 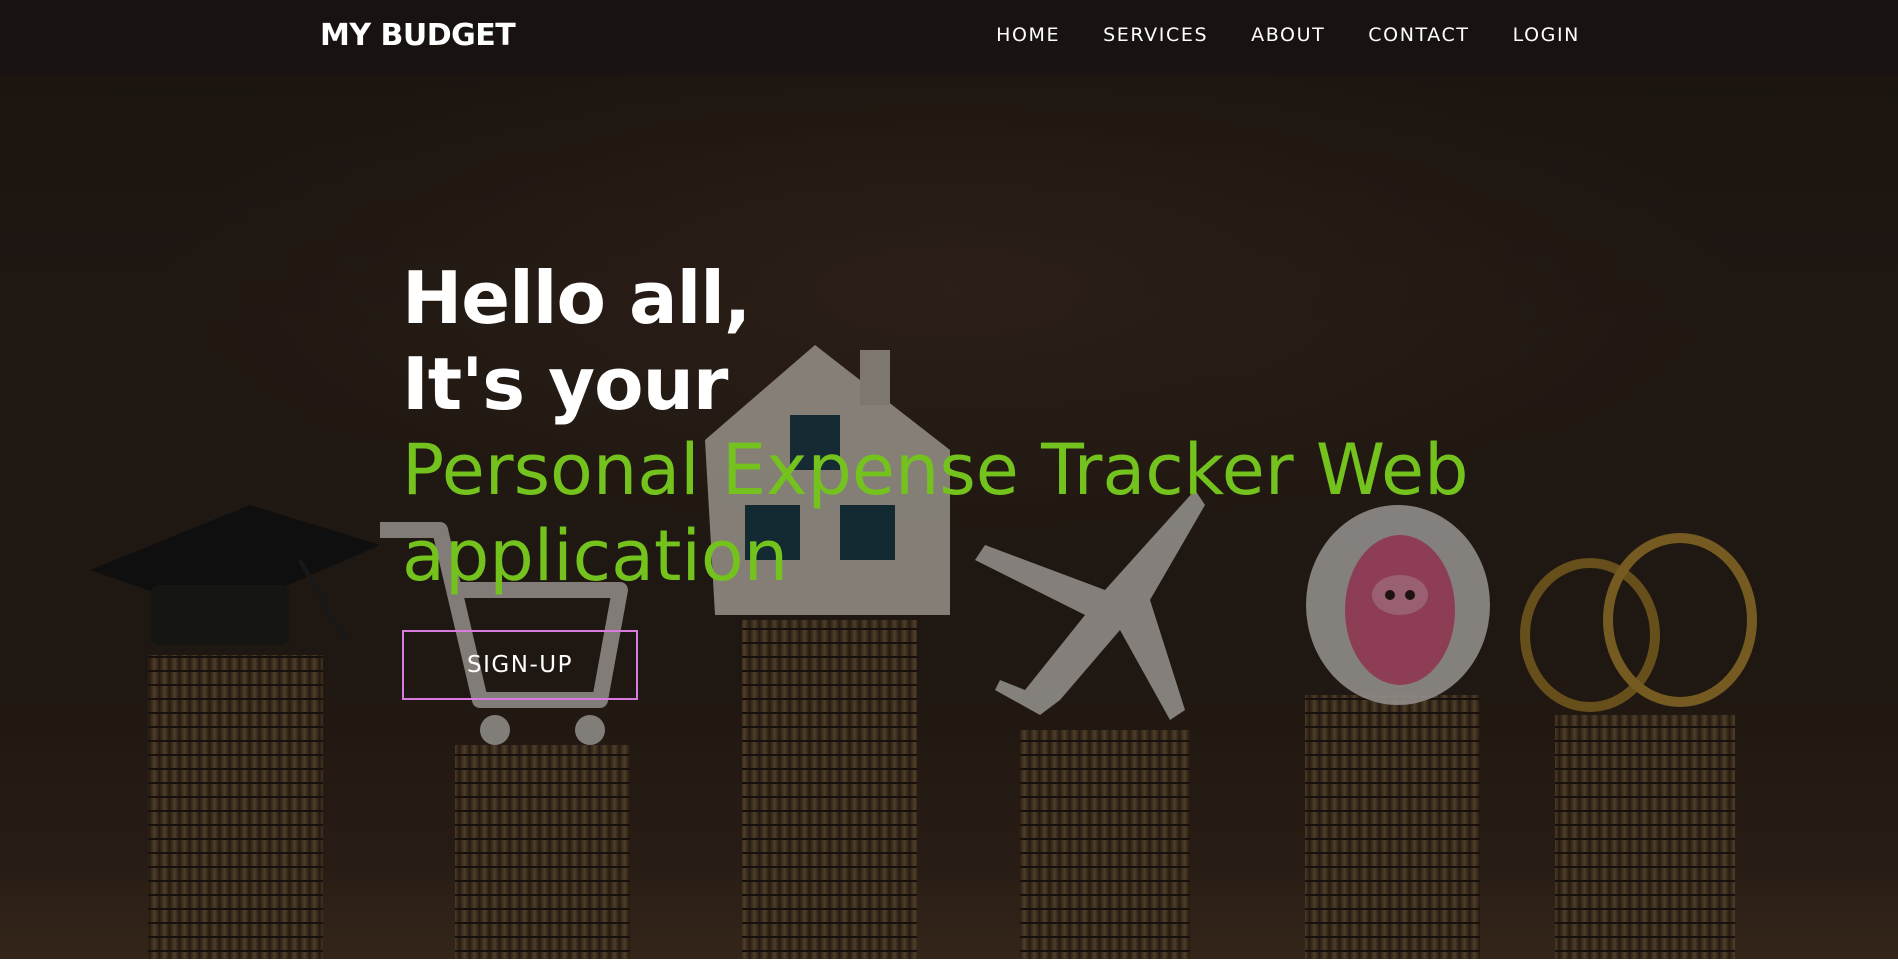 What do you see at coordinates (1288, 35) in the screenshot?
I see `nav-item-about: ABOUT` at bounding box center [1288, 35].